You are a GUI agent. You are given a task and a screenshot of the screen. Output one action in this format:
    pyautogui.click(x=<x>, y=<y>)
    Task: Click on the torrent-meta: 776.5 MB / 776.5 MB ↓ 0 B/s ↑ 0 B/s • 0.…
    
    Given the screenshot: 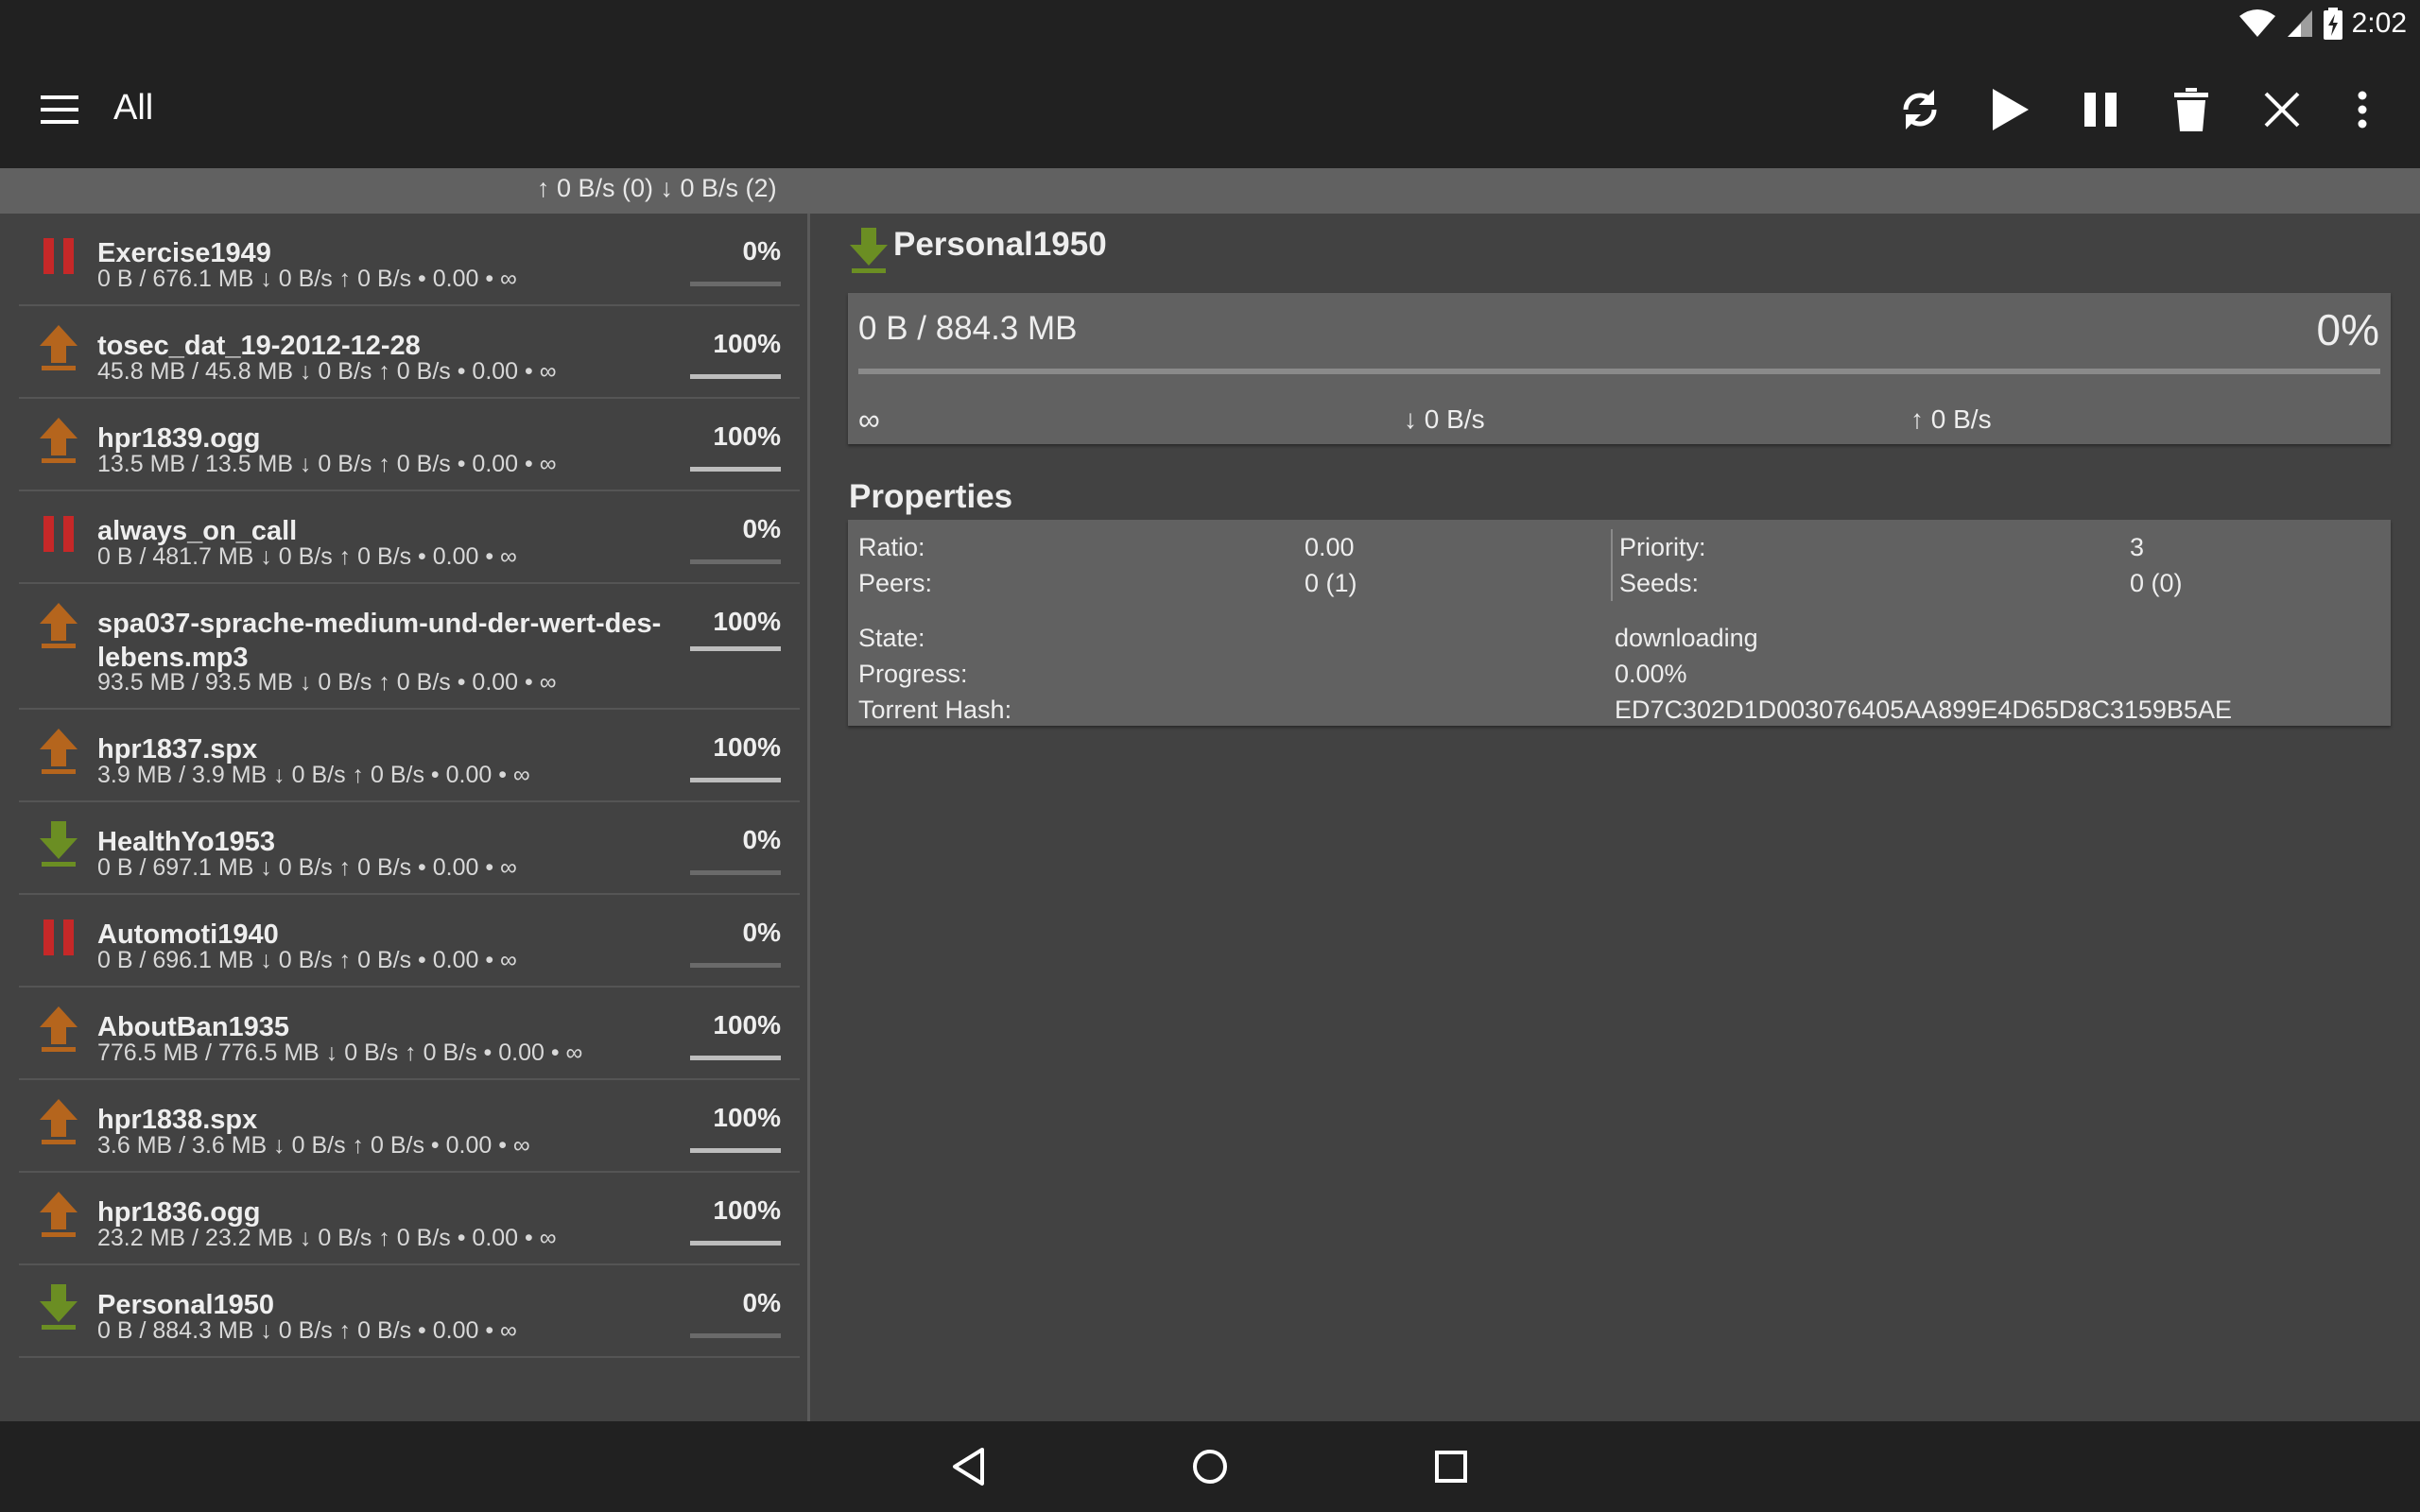 What is the action you would take?
    pyautogui.click(x=340, y=1053)
    